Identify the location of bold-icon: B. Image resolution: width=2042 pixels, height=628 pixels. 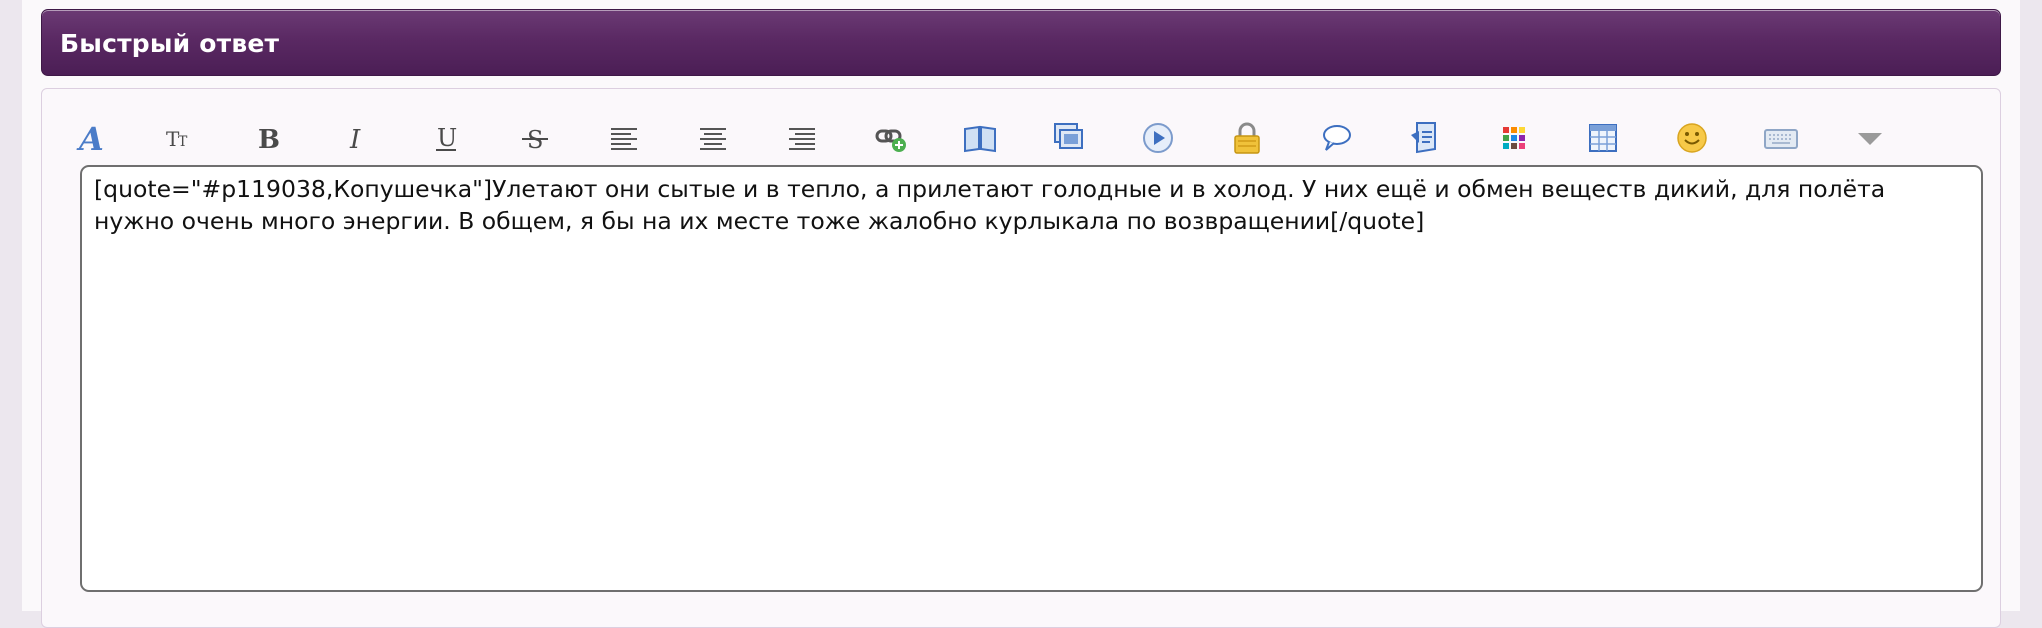
(268, 138).